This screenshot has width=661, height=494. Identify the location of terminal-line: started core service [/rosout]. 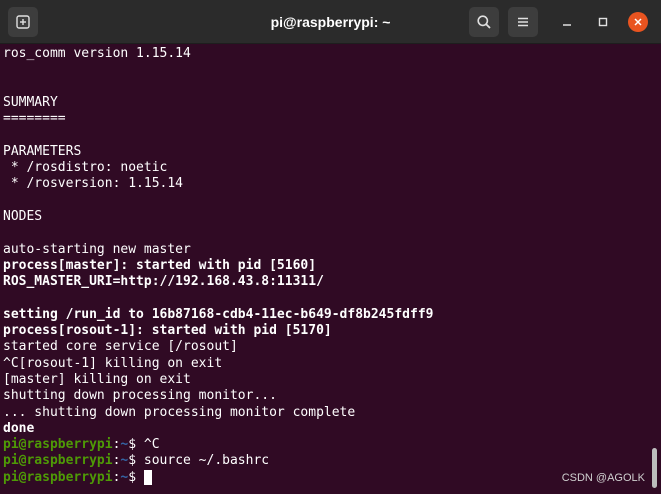
(120, 347).